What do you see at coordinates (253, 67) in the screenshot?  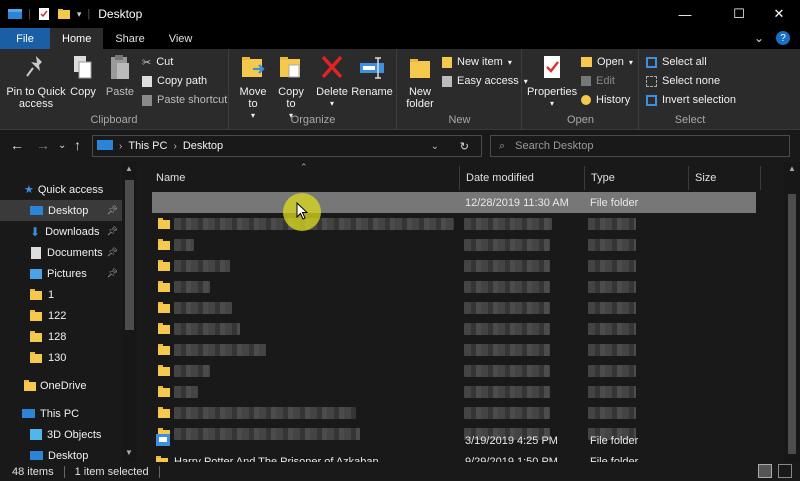 I see `move-to-icon` at bounding box center [253, 67].